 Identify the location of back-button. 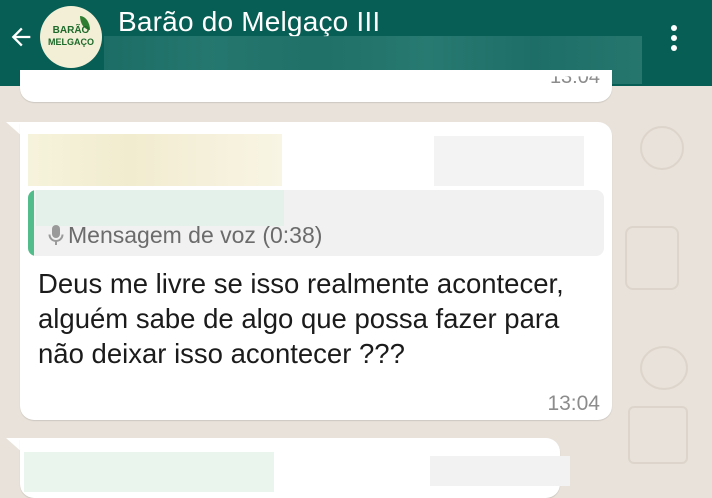
(21, 37).